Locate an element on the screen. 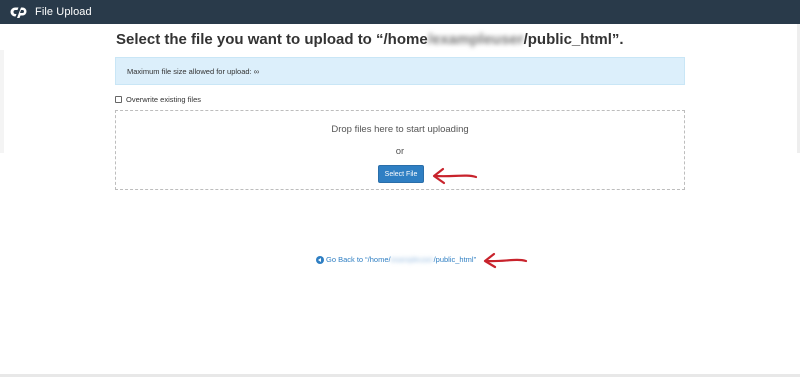  cpanel-logo-icon is located at coordinates (18, 12).